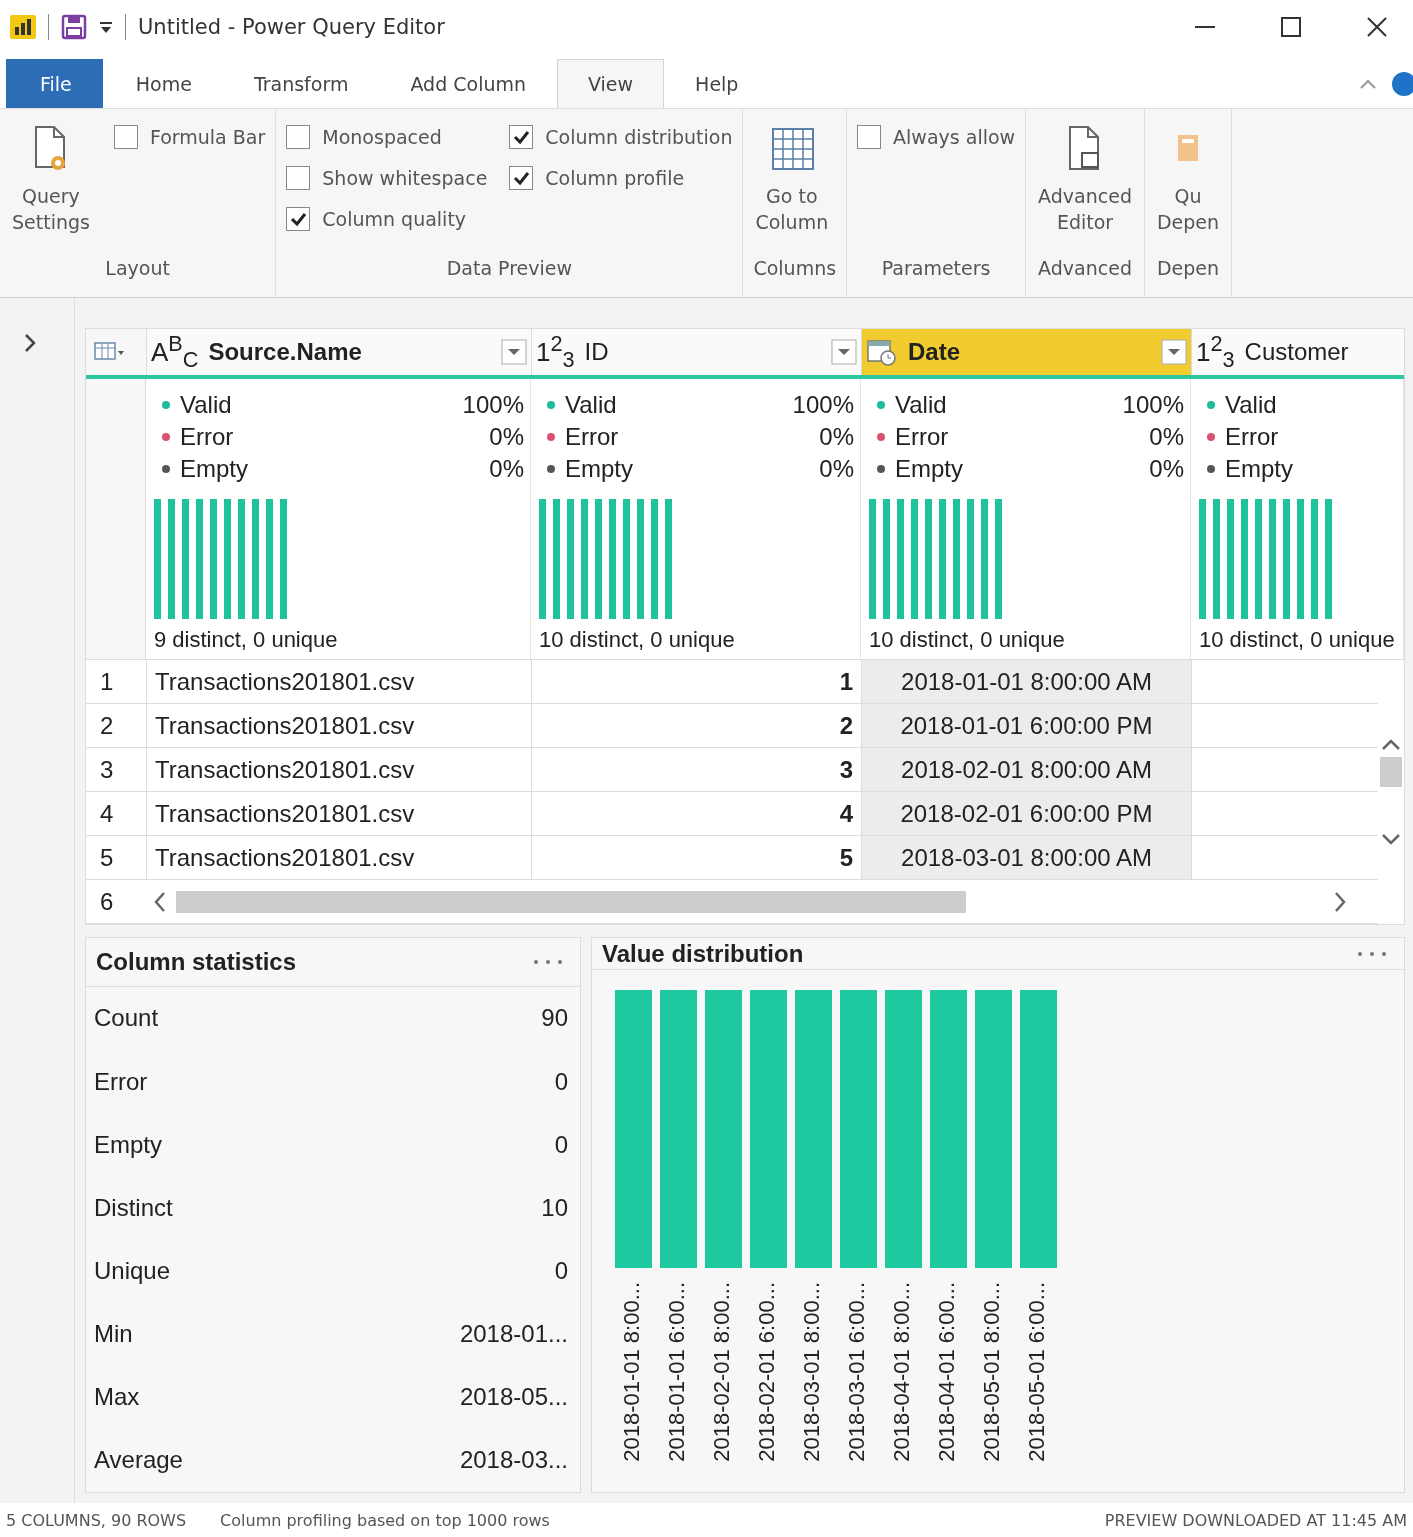 Image resolution: width=1413 pixels, height=1537 pixels. I want to click on checkbox-label: Column quality, so click(394, 219).